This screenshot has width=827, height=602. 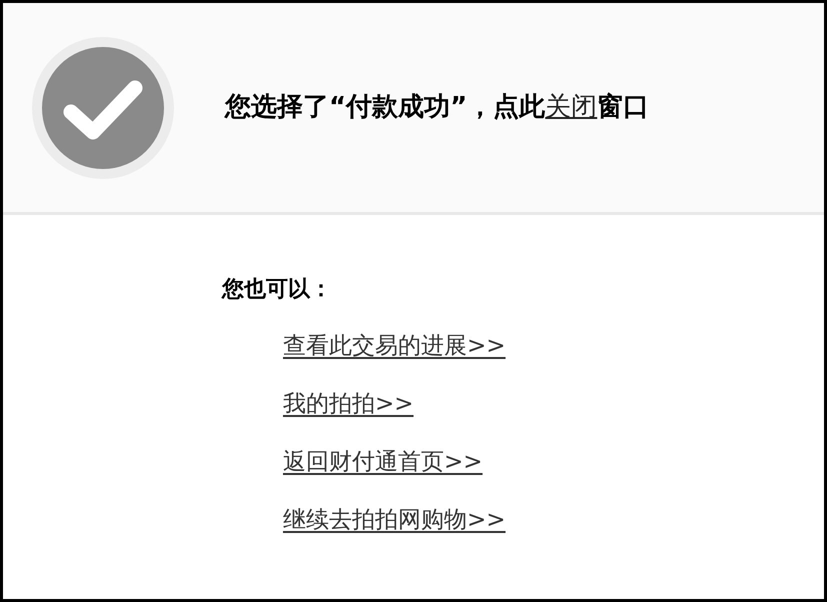 What do you see at coordinates (383, 462) in the screenshot?
I see `option-link: 返回财付通首页>>` at bounding box center [383, 462].